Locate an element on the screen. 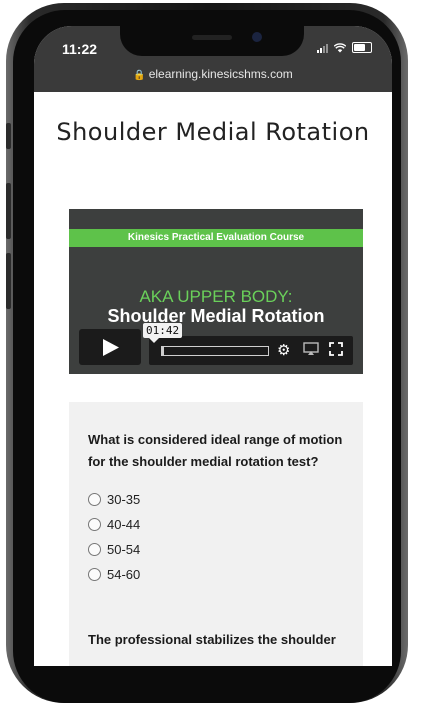 This screenshot has height=703, width=421. next-question-text: The professional stabilizes the shoulder is located at coordinates (212, 639).